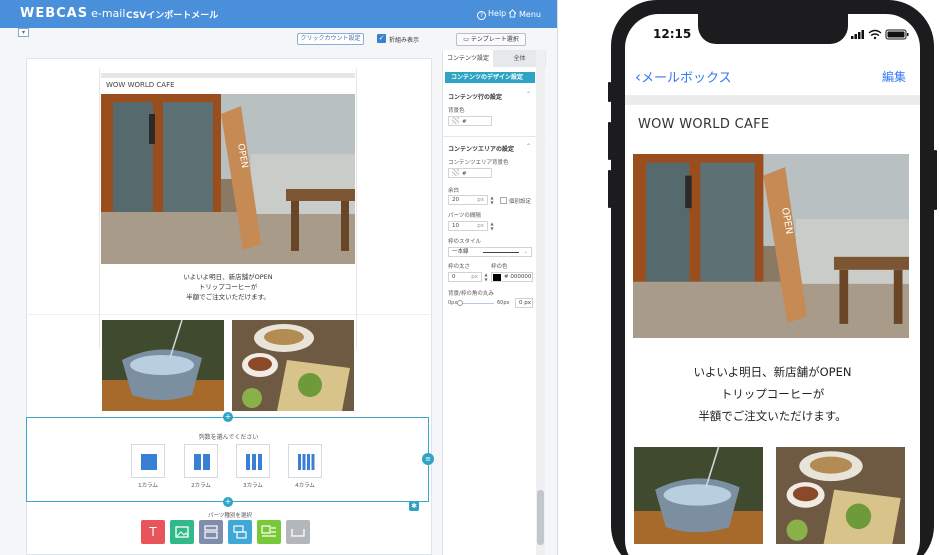 The width and height of the screenshot is (940, 555). I want to click on preview-header-band, so click(772, 100).